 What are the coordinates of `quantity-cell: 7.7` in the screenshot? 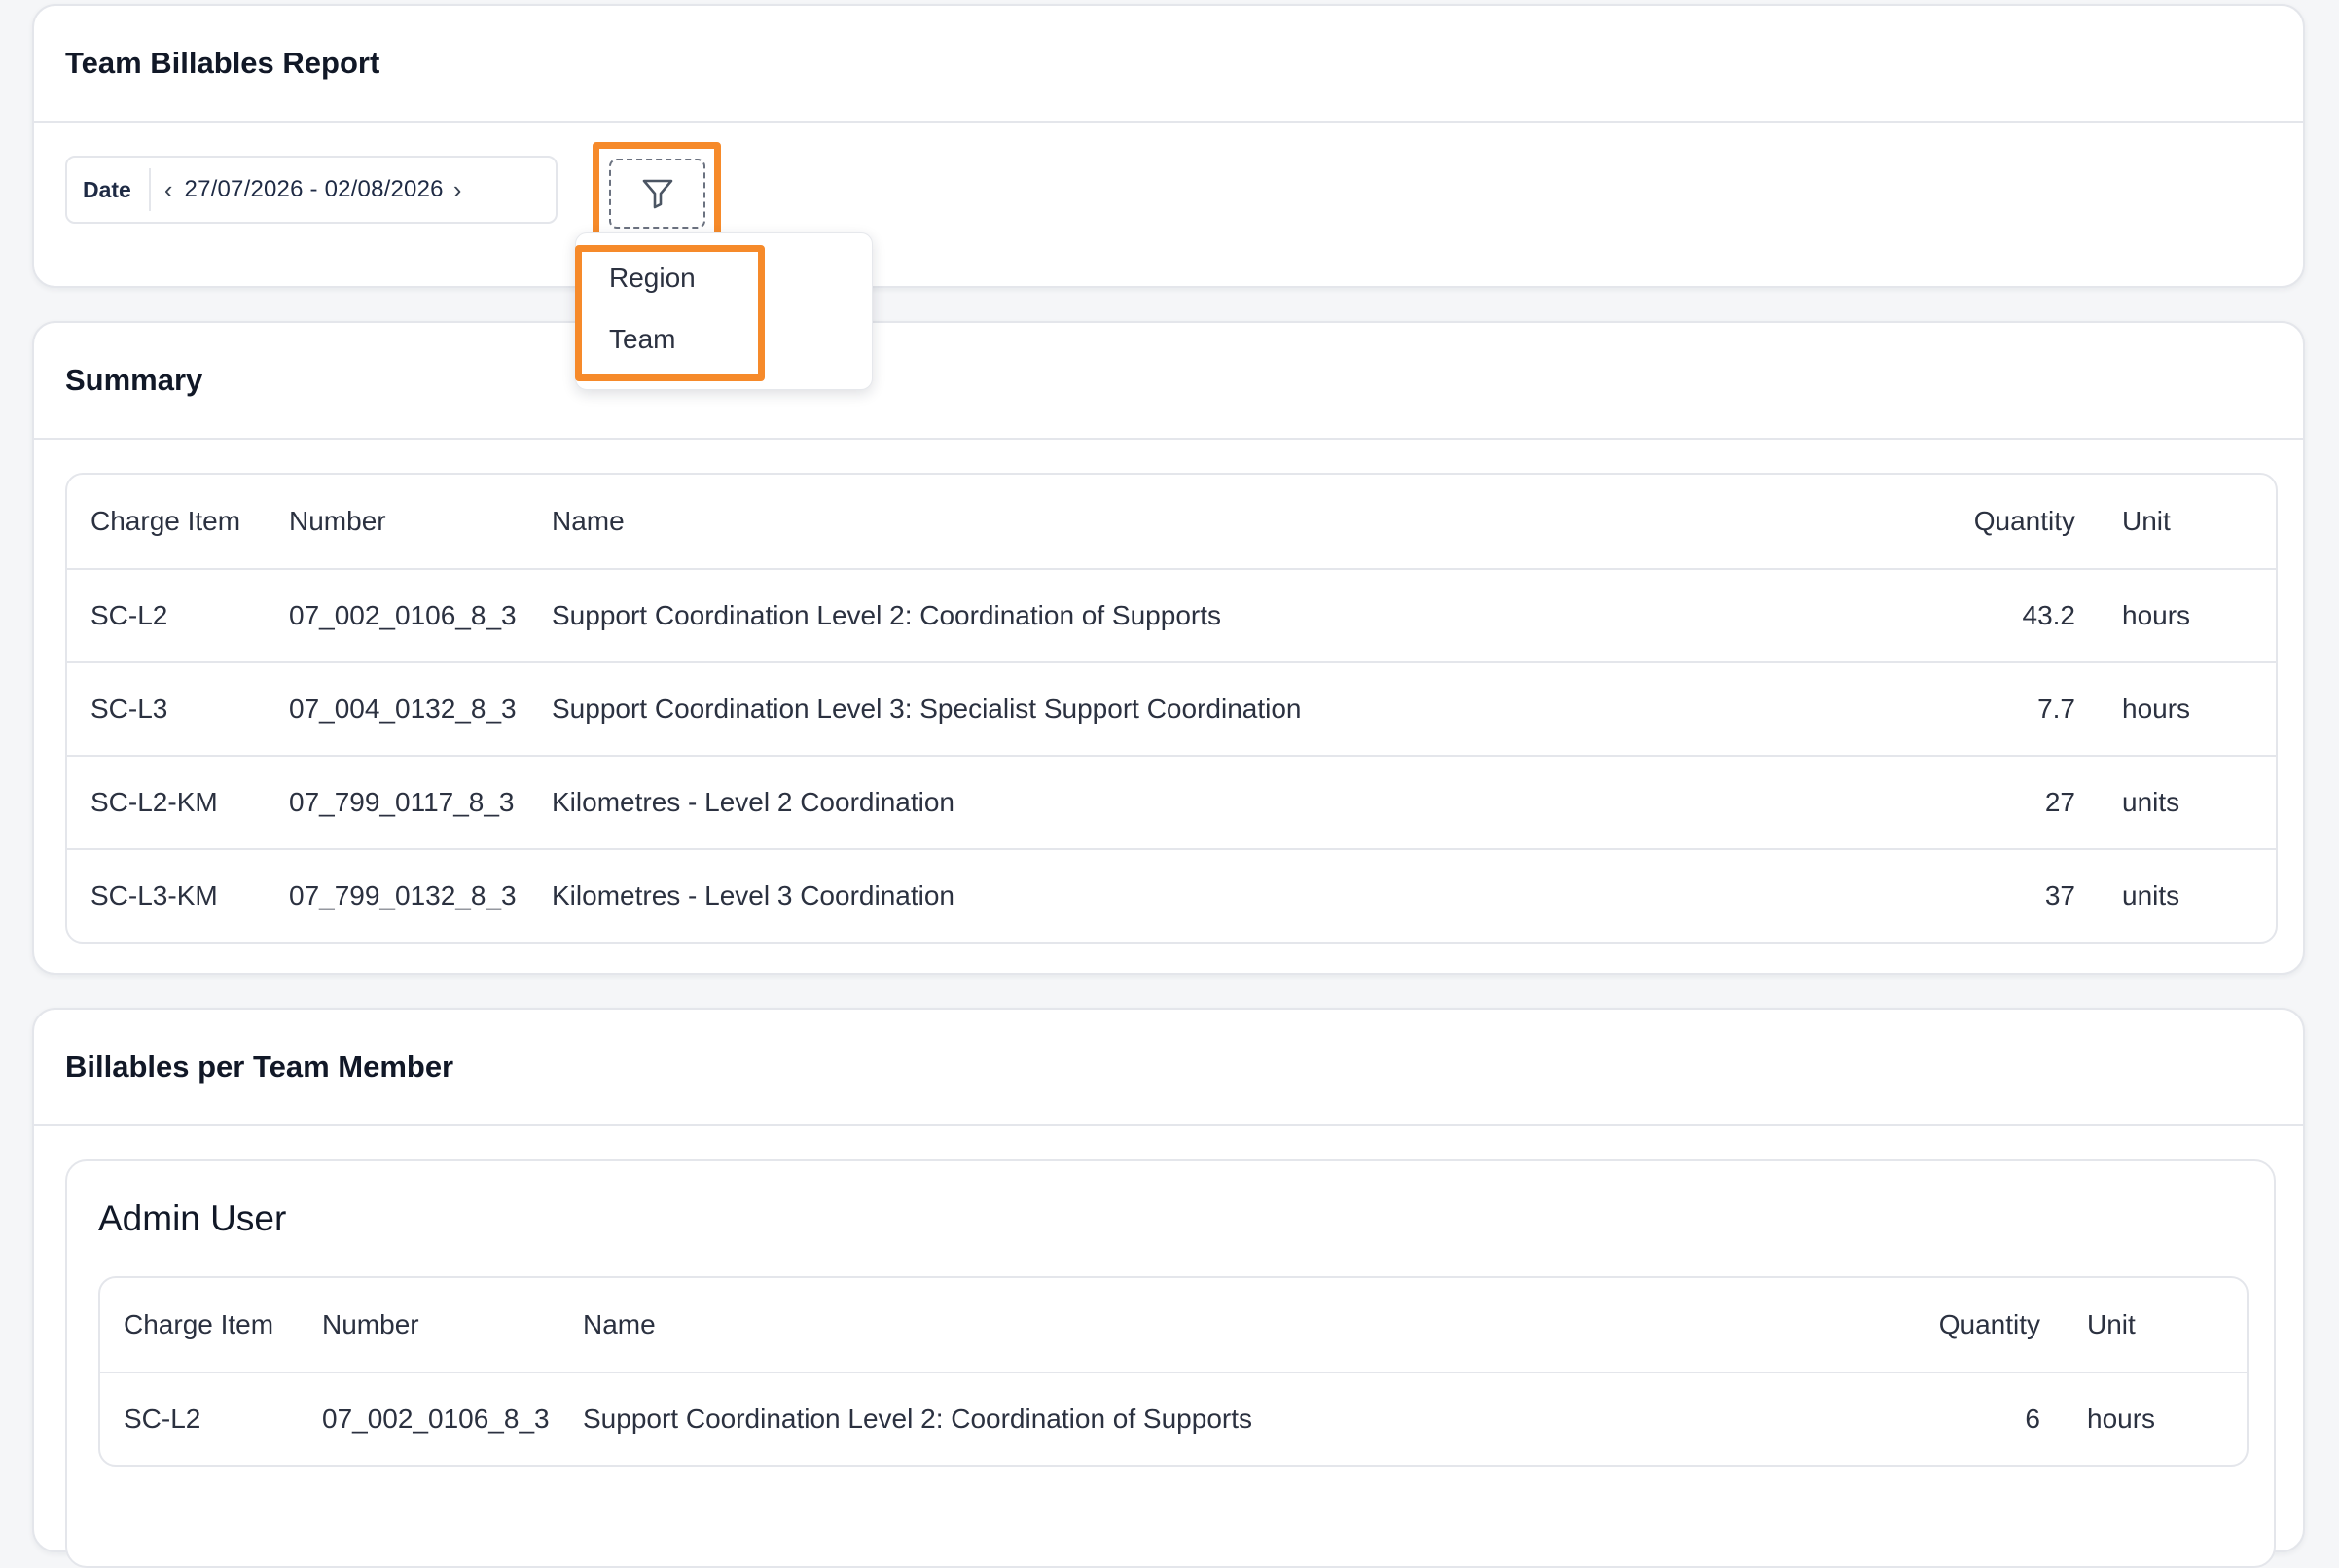 It's located at (2017, 710).